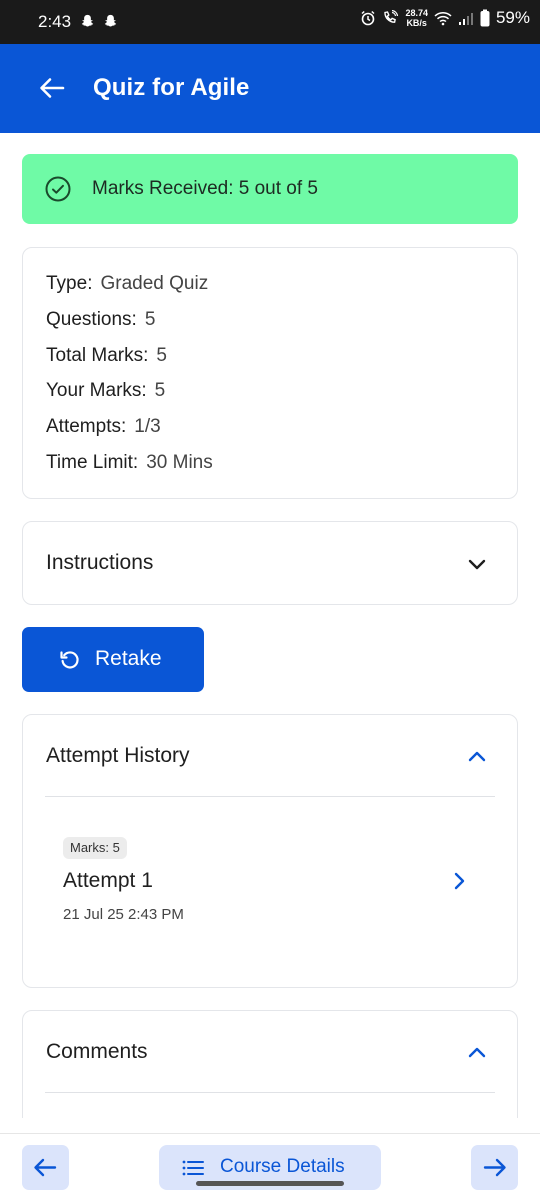 The image size is (540, 1200). I want to click on list-icon, so click(193, 1168).